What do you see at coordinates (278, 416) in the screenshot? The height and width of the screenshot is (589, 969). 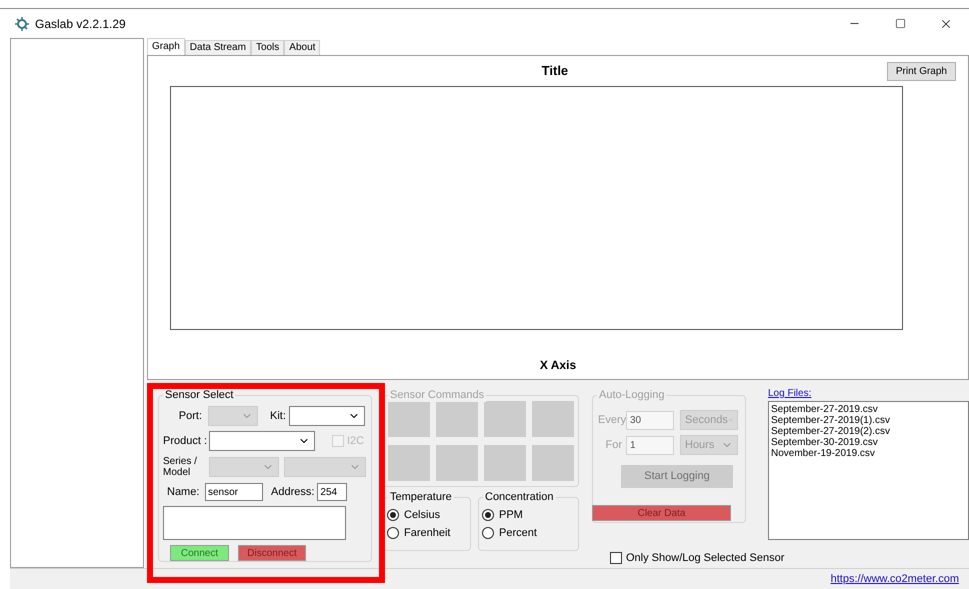 I see `kit-label: Kit:` at bounding box center [278, 416].